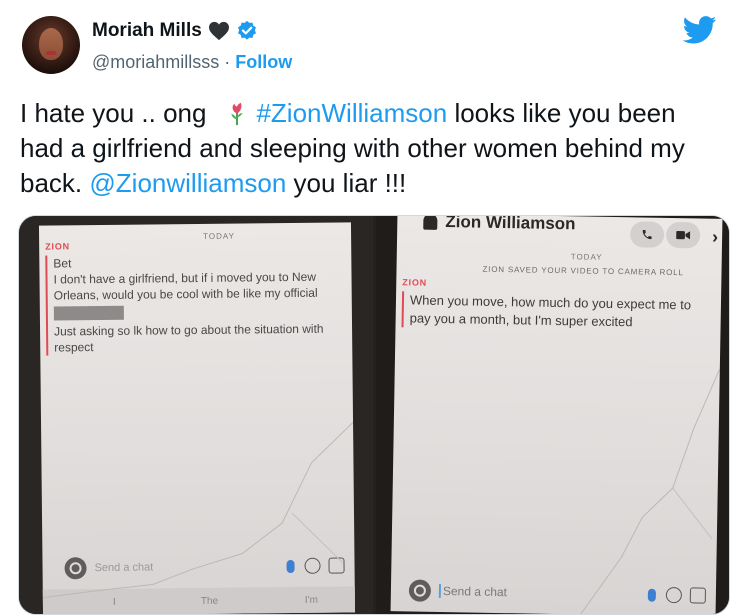 This screenshot has height=616, width=737. Describe the element at coordinates (351, 113) in the screenshot. I see `hashtag-link: #ZionWilliamson` at that location.